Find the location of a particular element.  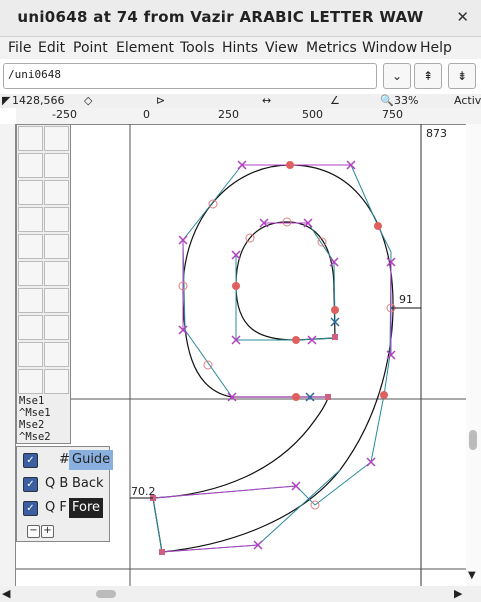

tool-palette: Mse1 ^Mse1 Mse2 ^Mse2 is located at coordinates (43, 284).